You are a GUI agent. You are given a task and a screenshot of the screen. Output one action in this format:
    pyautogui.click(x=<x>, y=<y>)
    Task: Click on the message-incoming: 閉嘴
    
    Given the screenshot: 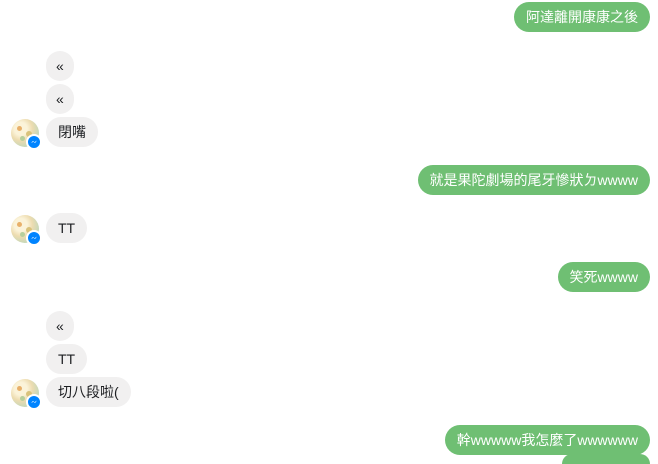 What is the action you would take?
    pyautogui.click(x=72, y=132)
    